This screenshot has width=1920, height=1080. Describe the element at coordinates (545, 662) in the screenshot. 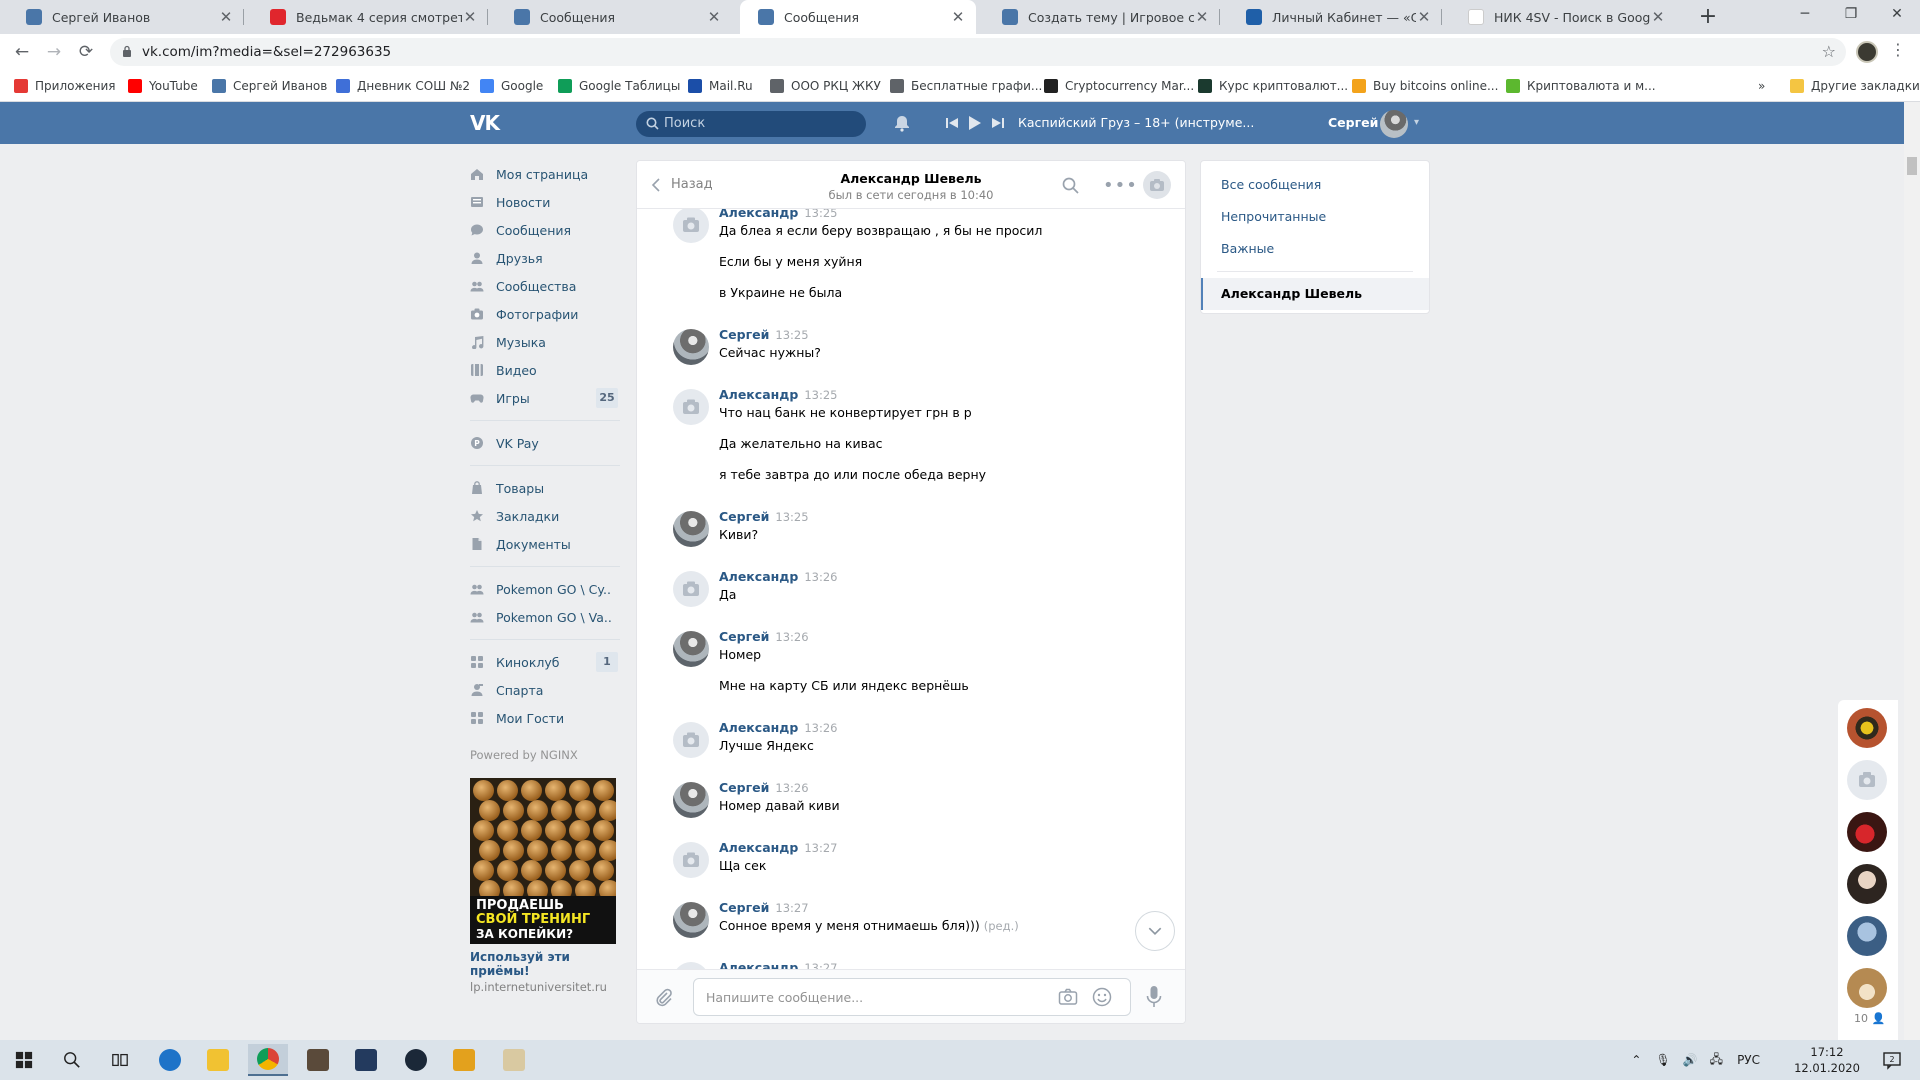

I see `left-menu-item: Киноклуб 1` at that location.